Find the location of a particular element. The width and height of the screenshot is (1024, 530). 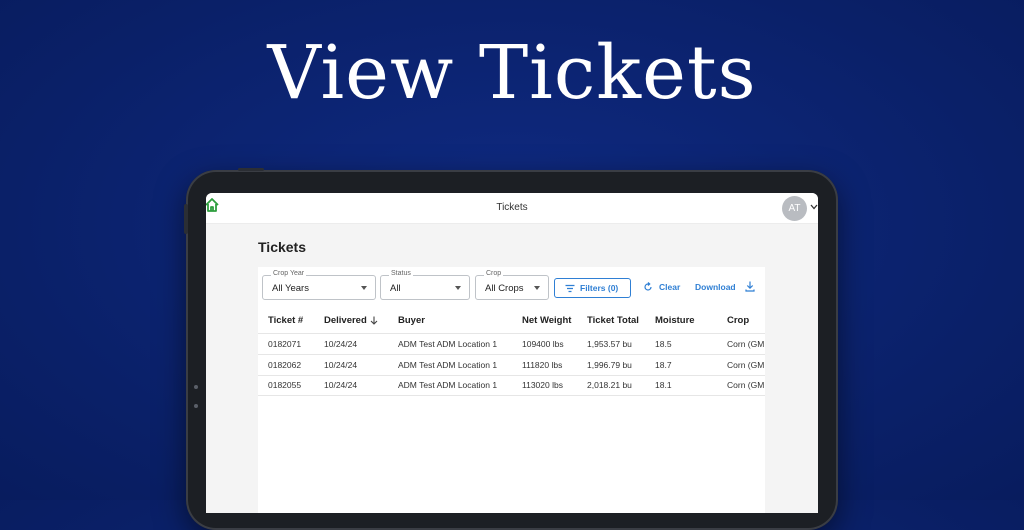

sort-arrow-down-icon is located at coordinates (374, 320).